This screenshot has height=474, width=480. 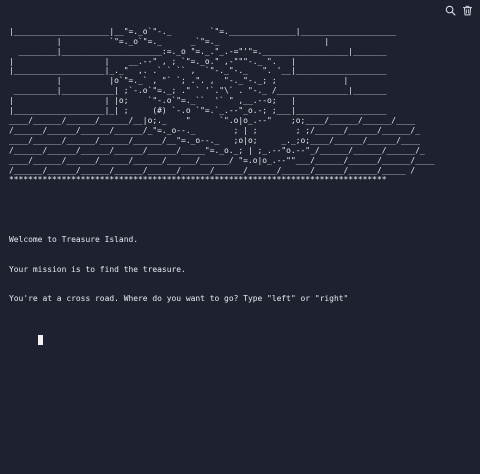 What do you see at coordinates (97, 269) in the screenshot?
I see `mission-message: Your mission is to find the treasure.` at bounding box center [97, 269].